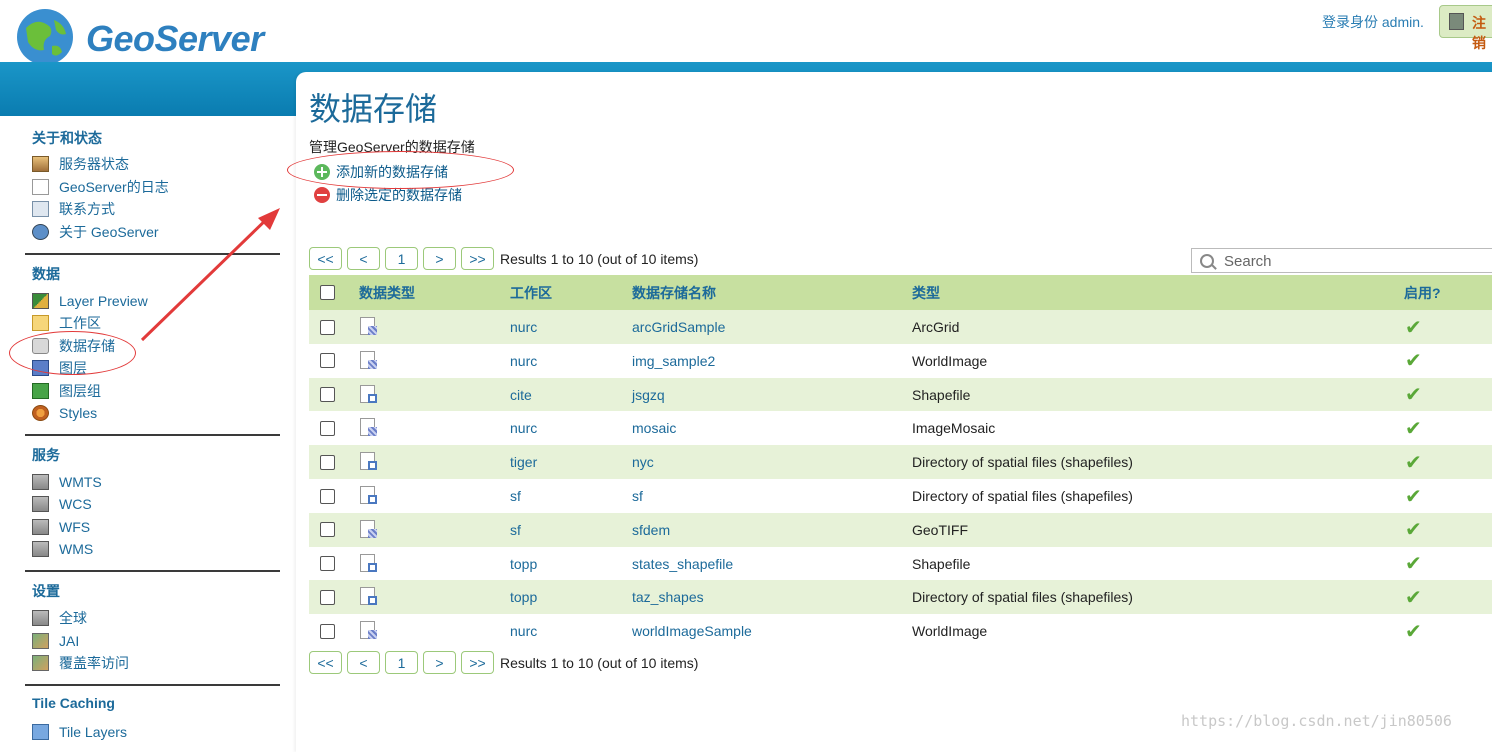  Describe the element at coordinates (692, 631) in the screenshot. I see `store-name-link: worldImageSample` at that location.